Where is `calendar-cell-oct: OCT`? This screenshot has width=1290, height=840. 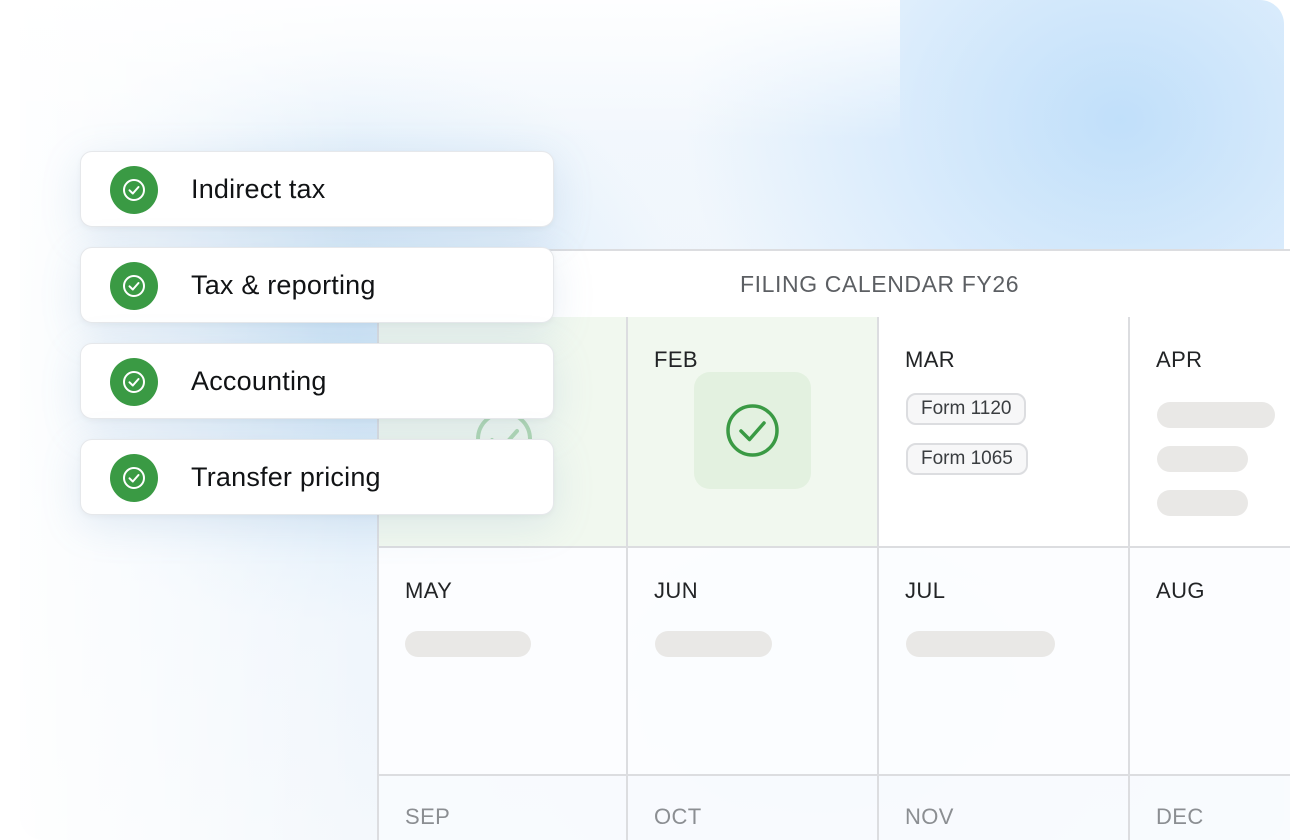
calendar-cell-oct: OCT is located at coordinates (753, 808).